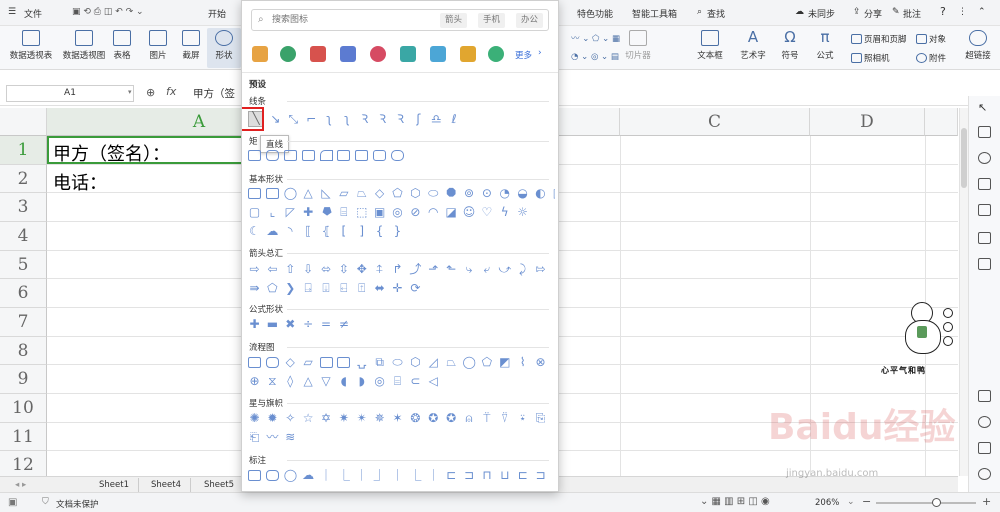  Describe the element at coordinates (361, 193) in the screenshot. I see `trapezoid-shape: ⏢` at that location.